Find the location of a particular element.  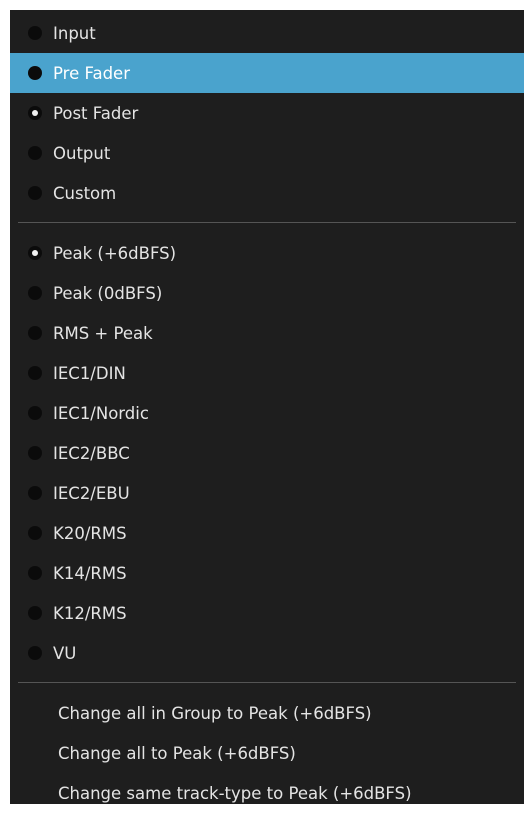

menu-item-vu: VU is located at coordinates (267, 653).